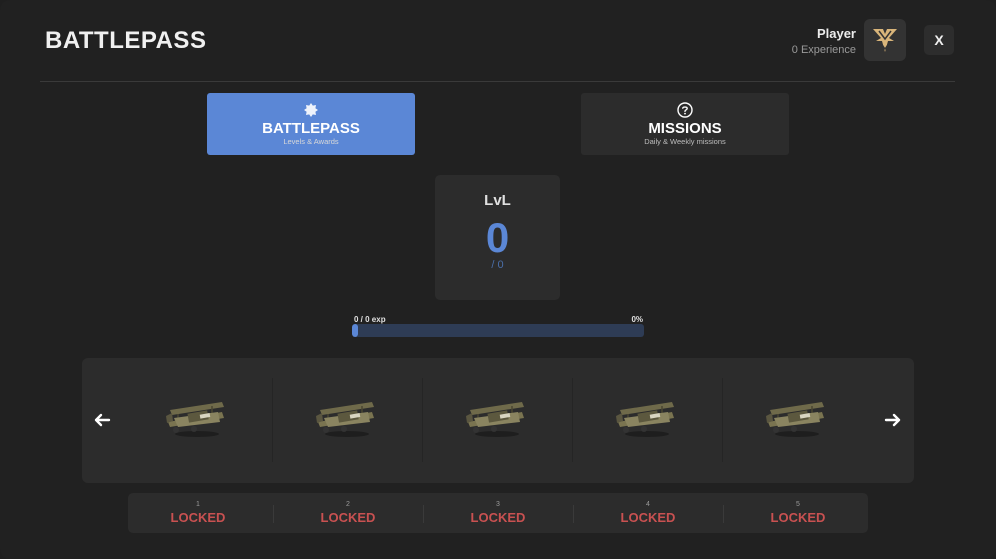 The height and width of the screenshot is (559, 996). I want to click on tab-battlepass: BATTLEPASS Levels & Awards, so click(311, 124).